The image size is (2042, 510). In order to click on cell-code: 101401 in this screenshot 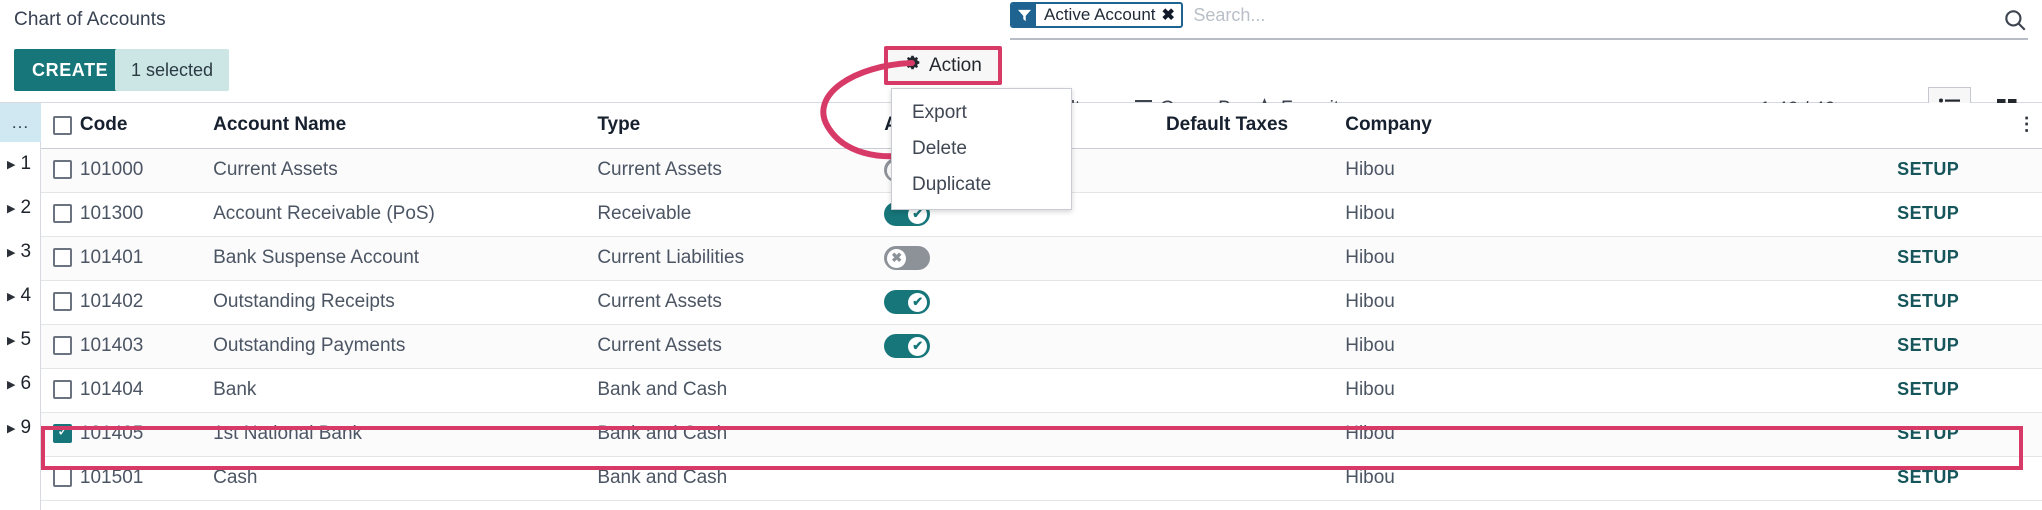, I will do `click(146, 258)`.